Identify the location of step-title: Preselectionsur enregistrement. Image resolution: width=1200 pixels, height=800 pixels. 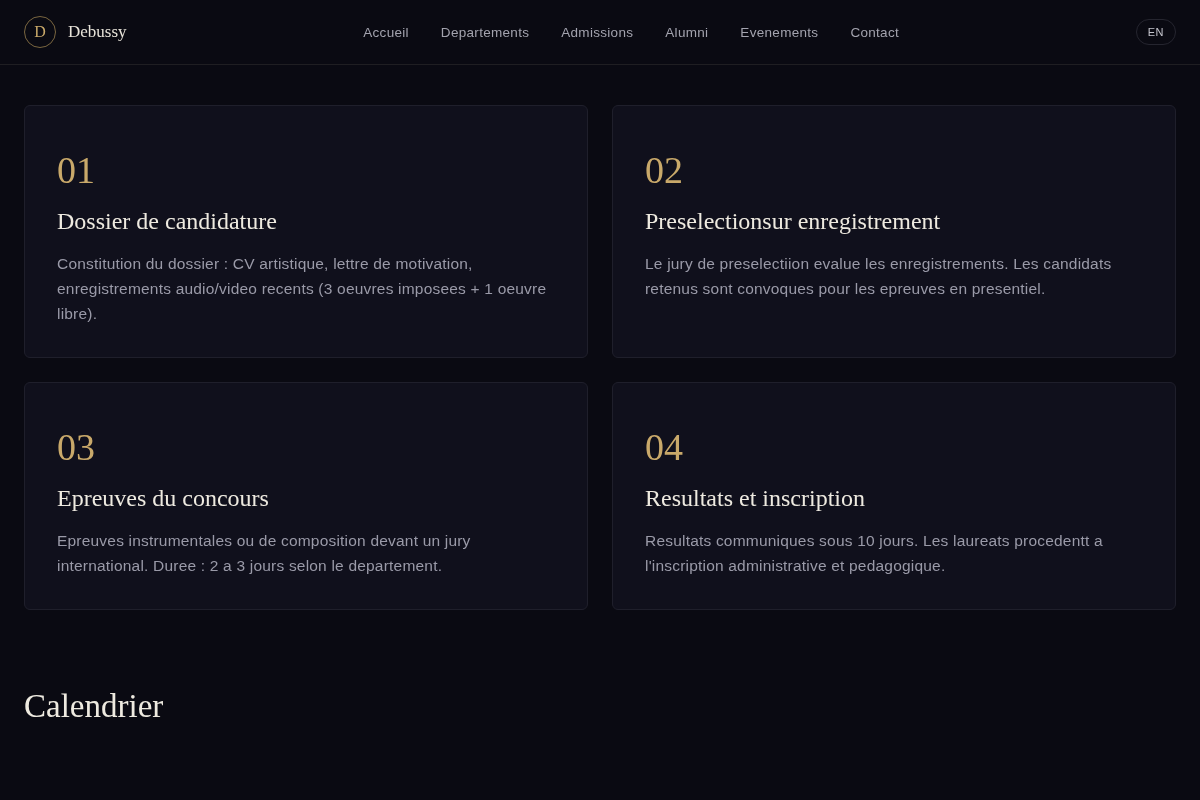
(793, 221).